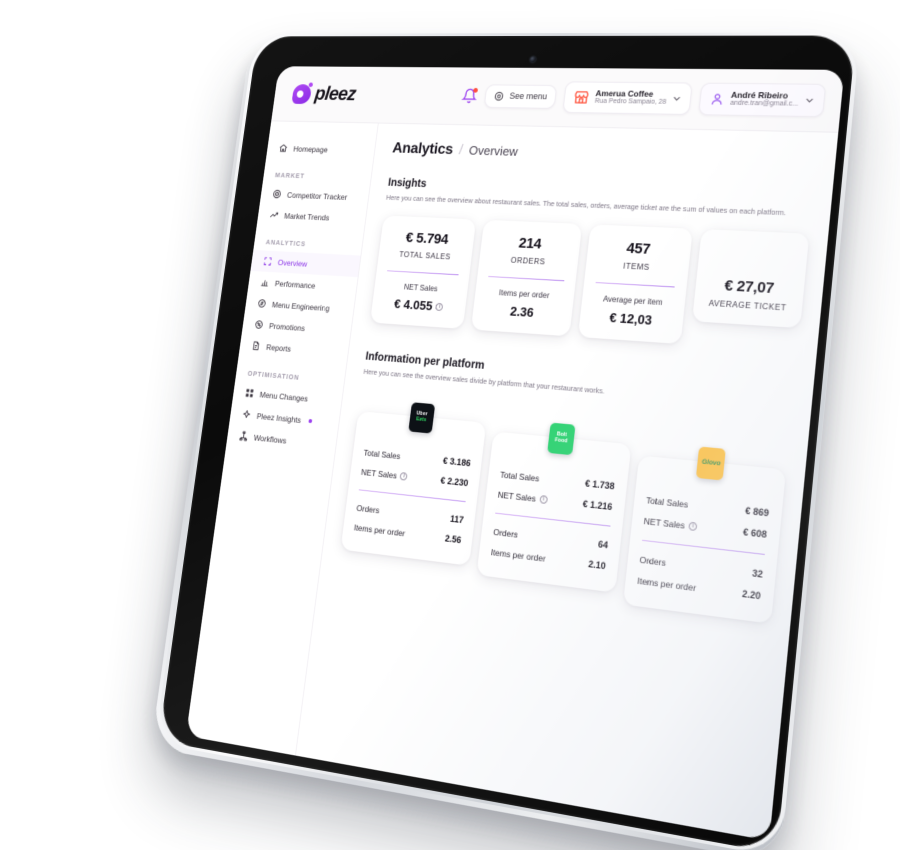 Image resolution: width=900 pixels, height=850 pixels. What do you see at coordinates (701, 567) in the screenshot?
I see `platform-row-orders: Orders 32` at bounding box center [701, 567].